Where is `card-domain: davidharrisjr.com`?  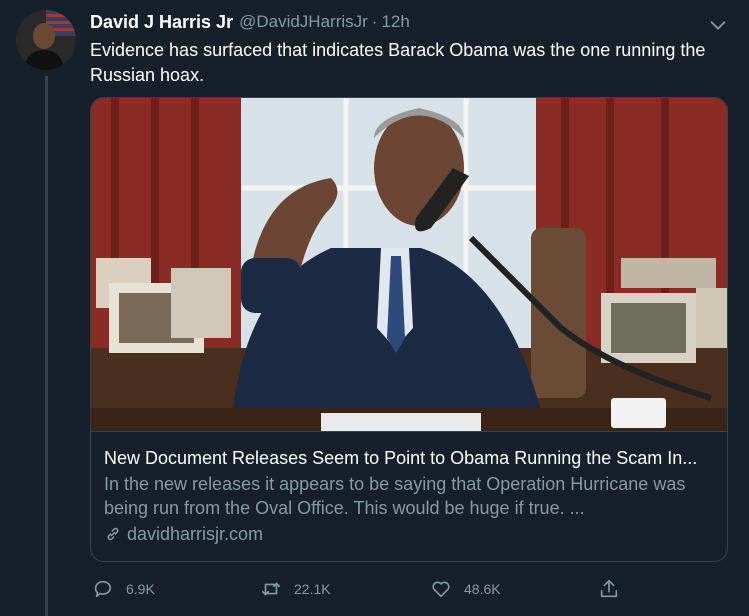
card-domain: davidharrisjr.com is located at coordinates (409, 534).